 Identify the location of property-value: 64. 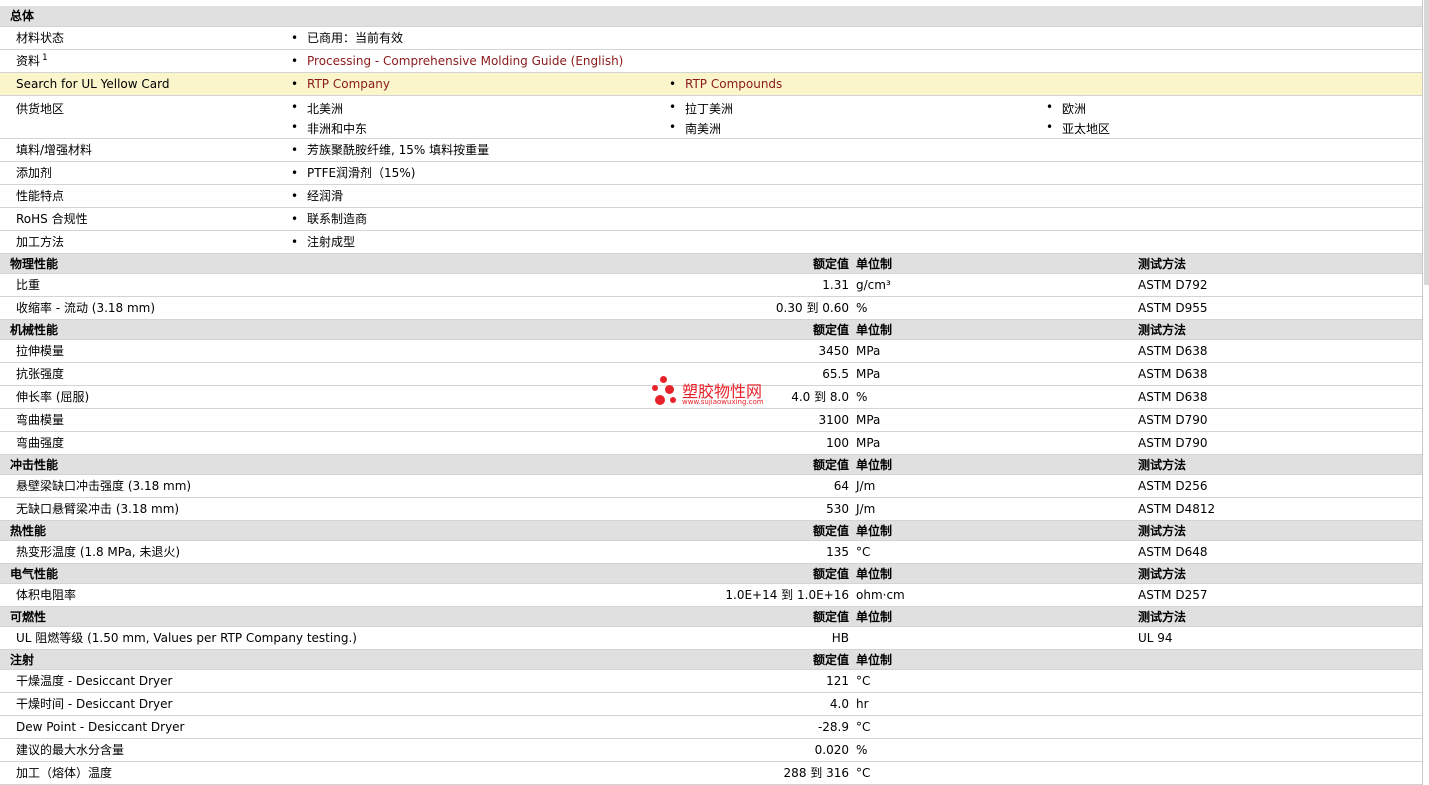
(841, 486).